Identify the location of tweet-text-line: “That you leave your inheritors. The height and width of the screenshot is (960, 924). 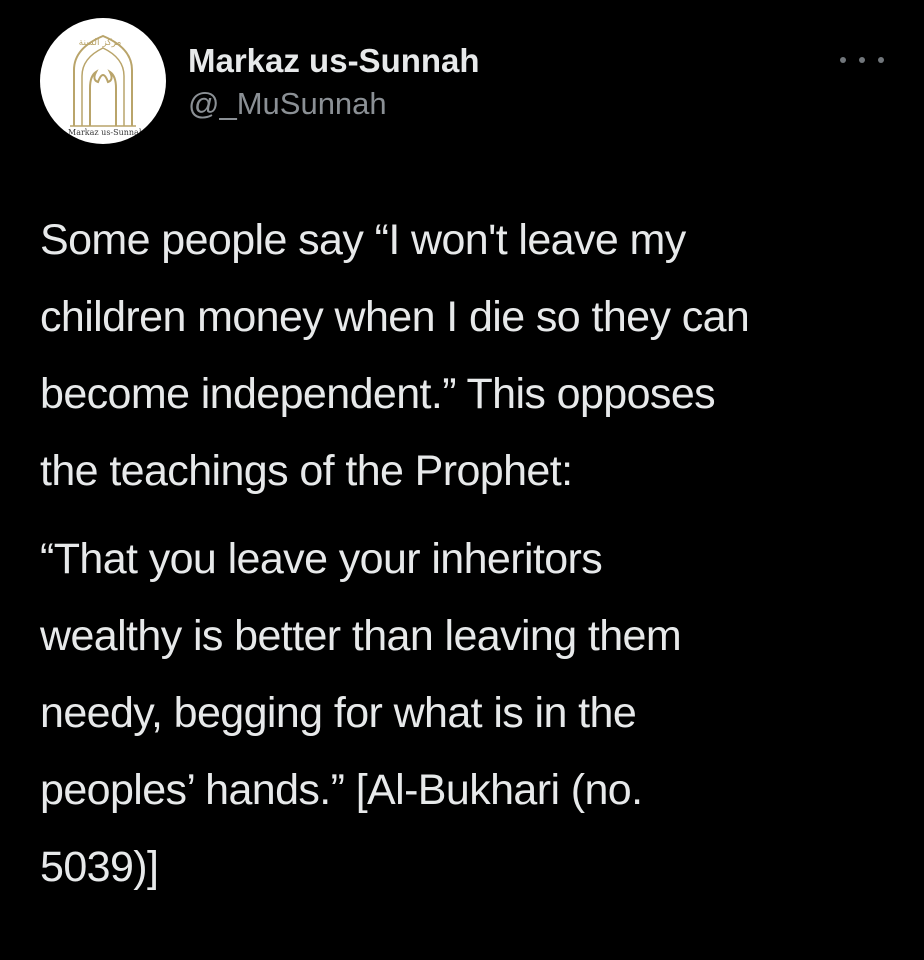
(321, 559).